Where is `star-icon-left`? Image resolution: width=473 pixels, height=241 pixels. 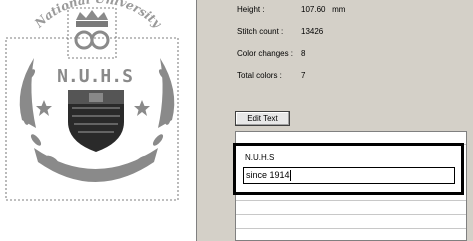 star-icon-left is located at coordinates (44, 108).